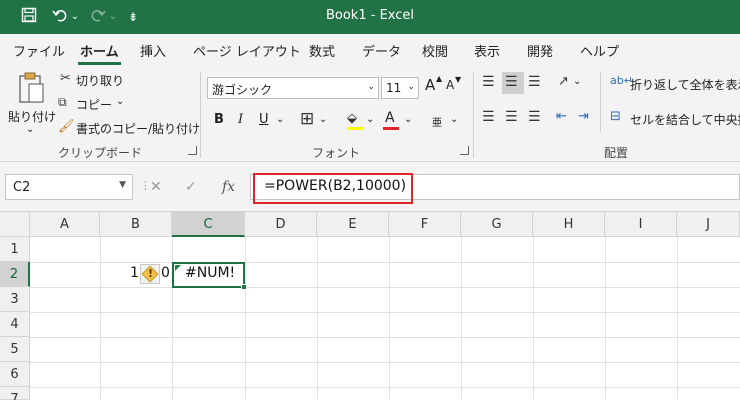  Describe the element at coordinates (100, 153) in the screenshot. I see `clipboard-group-label: クリップボード` at that location.